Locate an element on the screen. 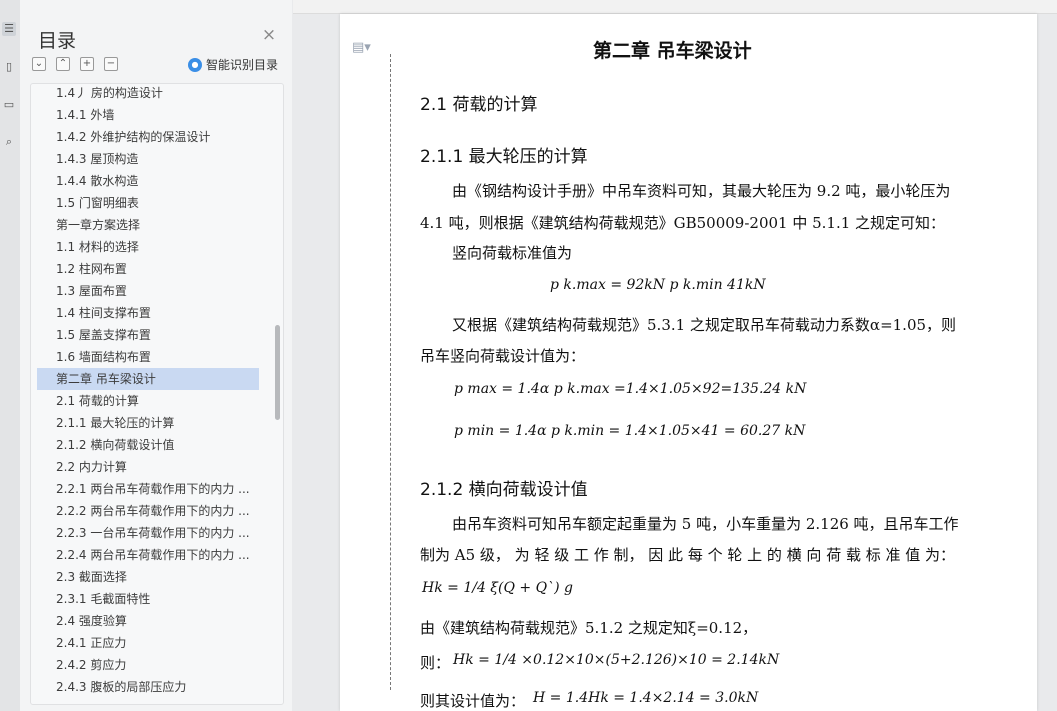 This screenshot has height=711, width=1057. paragraph: 则： is located at coordinates (435, 663).